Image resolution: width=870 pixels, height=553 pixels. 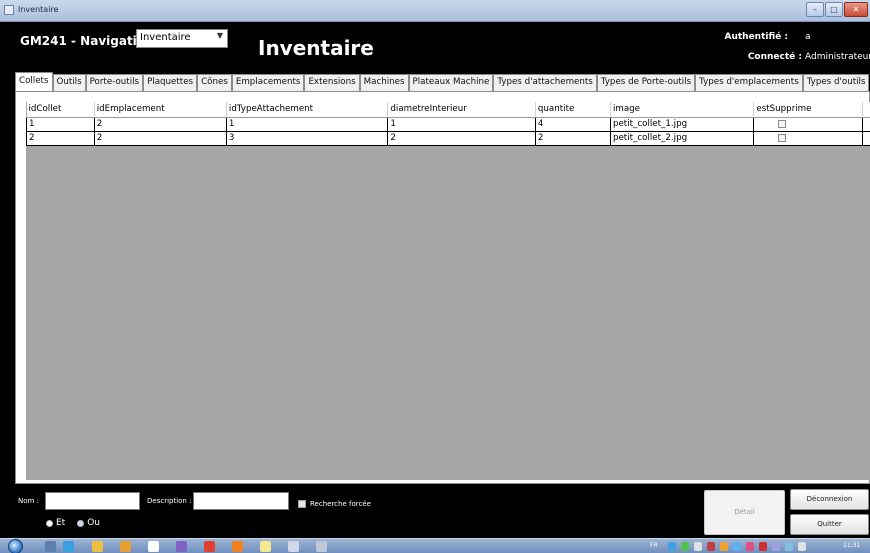 What do you see at coordinates (94, 523) in the screenshot?
I see `radio-ou-label: Ou` at bounding box center [94, 523].